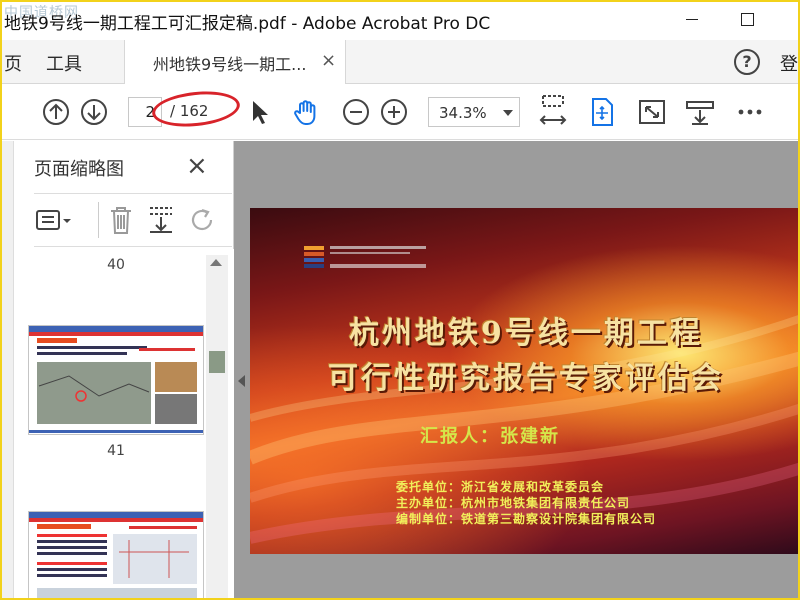  What do you see at coordinates (217, 427) in the screenshot?
I see `thumbnail-scrollbar` at bounding box center [217, 427].